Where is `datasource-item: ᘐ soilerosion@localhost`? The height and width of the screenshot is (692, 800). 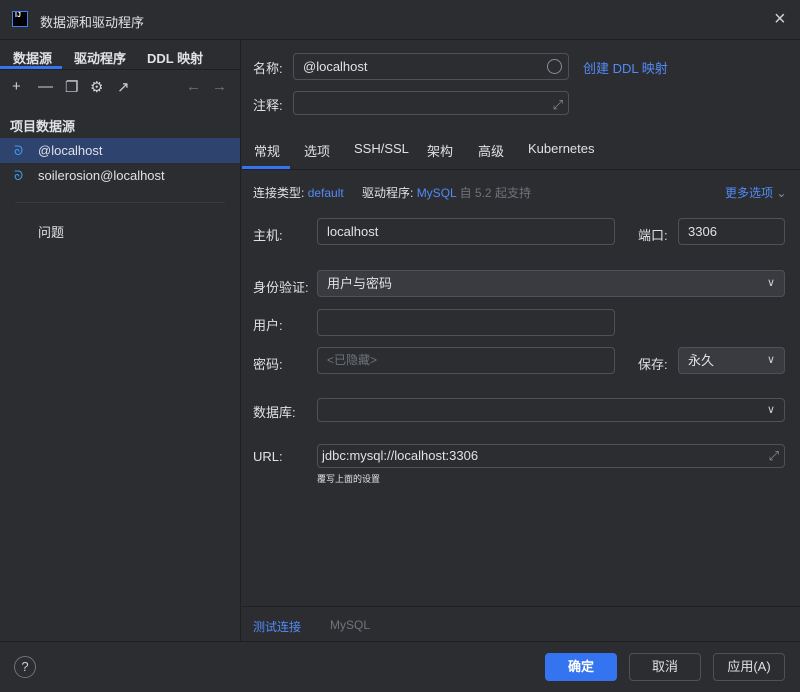 datasource-item: ᘐ soilerosion@localhost is located at coordinates (120, 175).